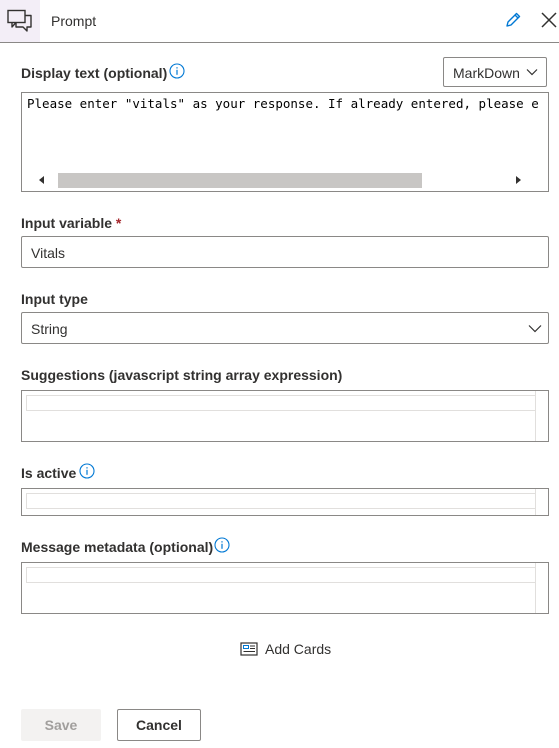 This screenshot has width=559, height=748. I want to click on suggestions-editor, so click(285, 416).